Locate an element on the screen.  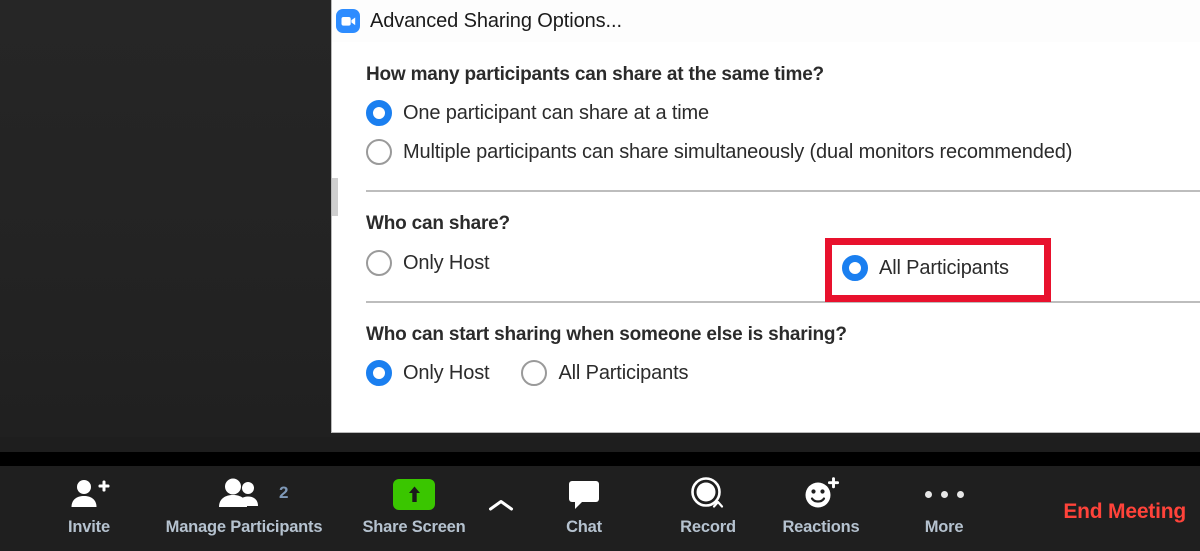
chat-bubble-icon is located at coordinates (584, 494).